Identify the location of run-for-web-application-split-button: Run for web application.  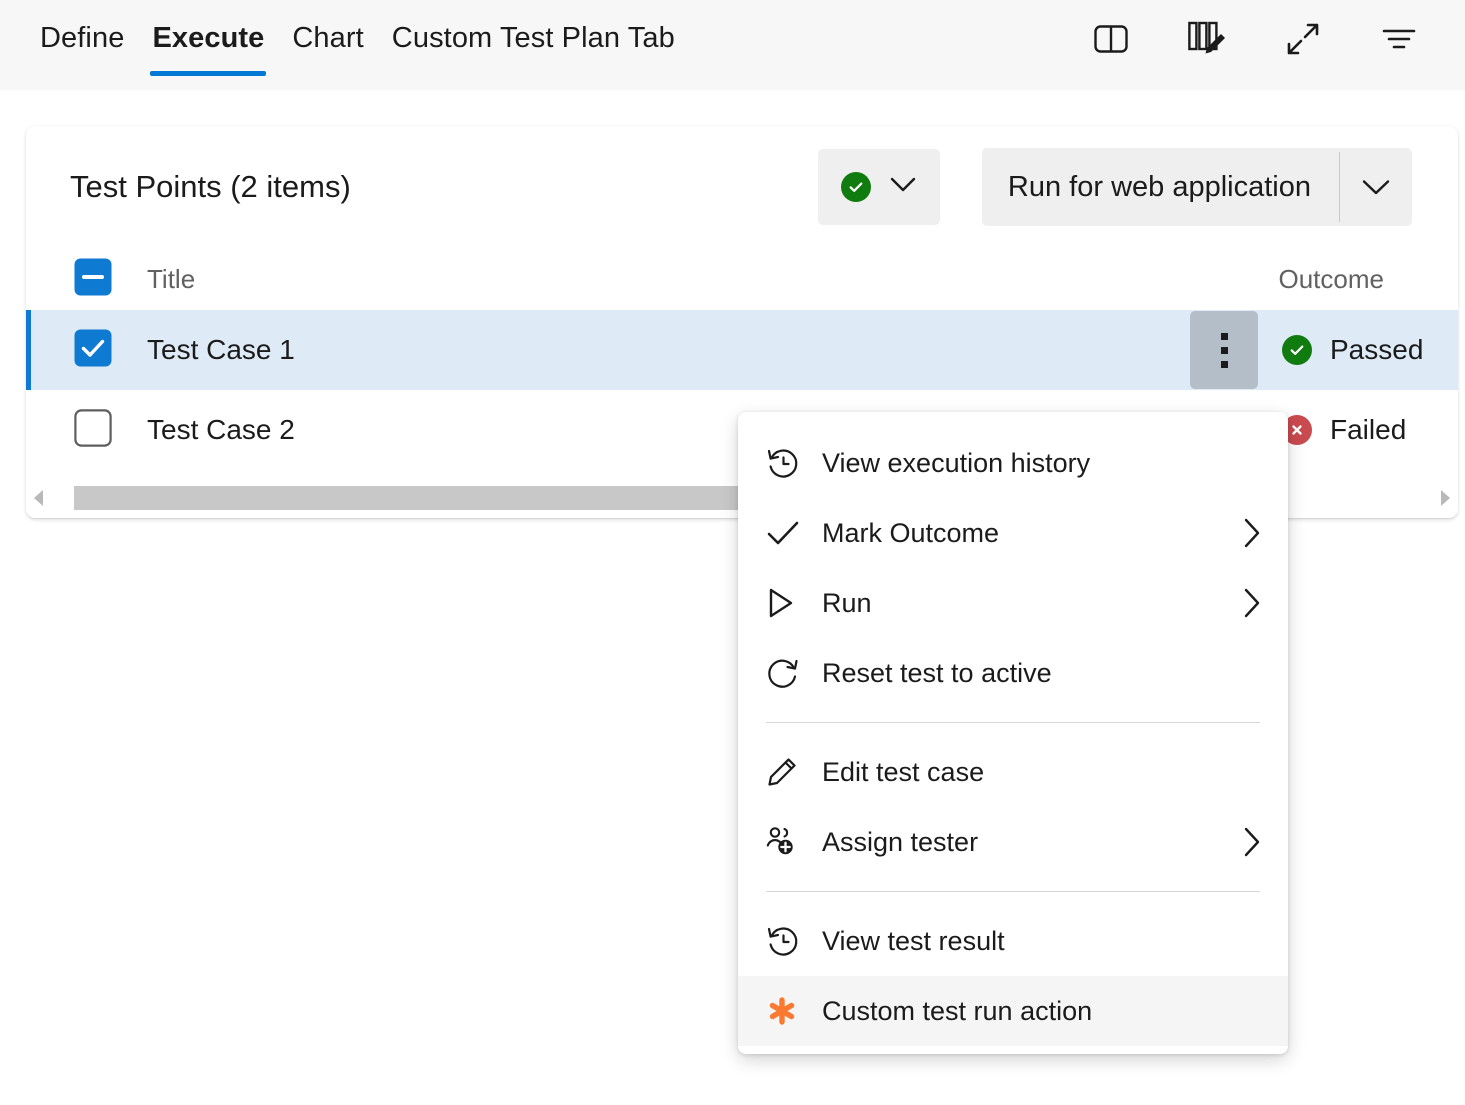
(1196, 187).